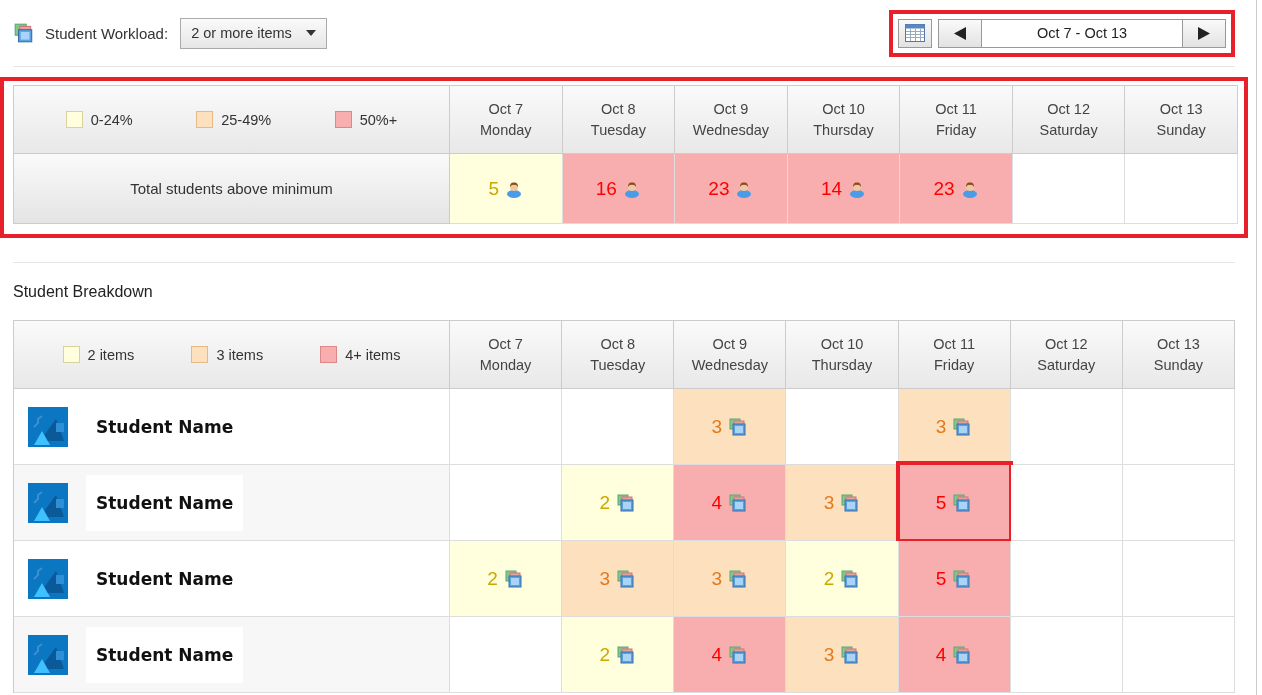 Image resolution: width=1262 pixels, height=695 pixels. What do you see at coordinates (831, 188) in the screenshot?
I see `count-value: 14` at bounding box center [831, 188].